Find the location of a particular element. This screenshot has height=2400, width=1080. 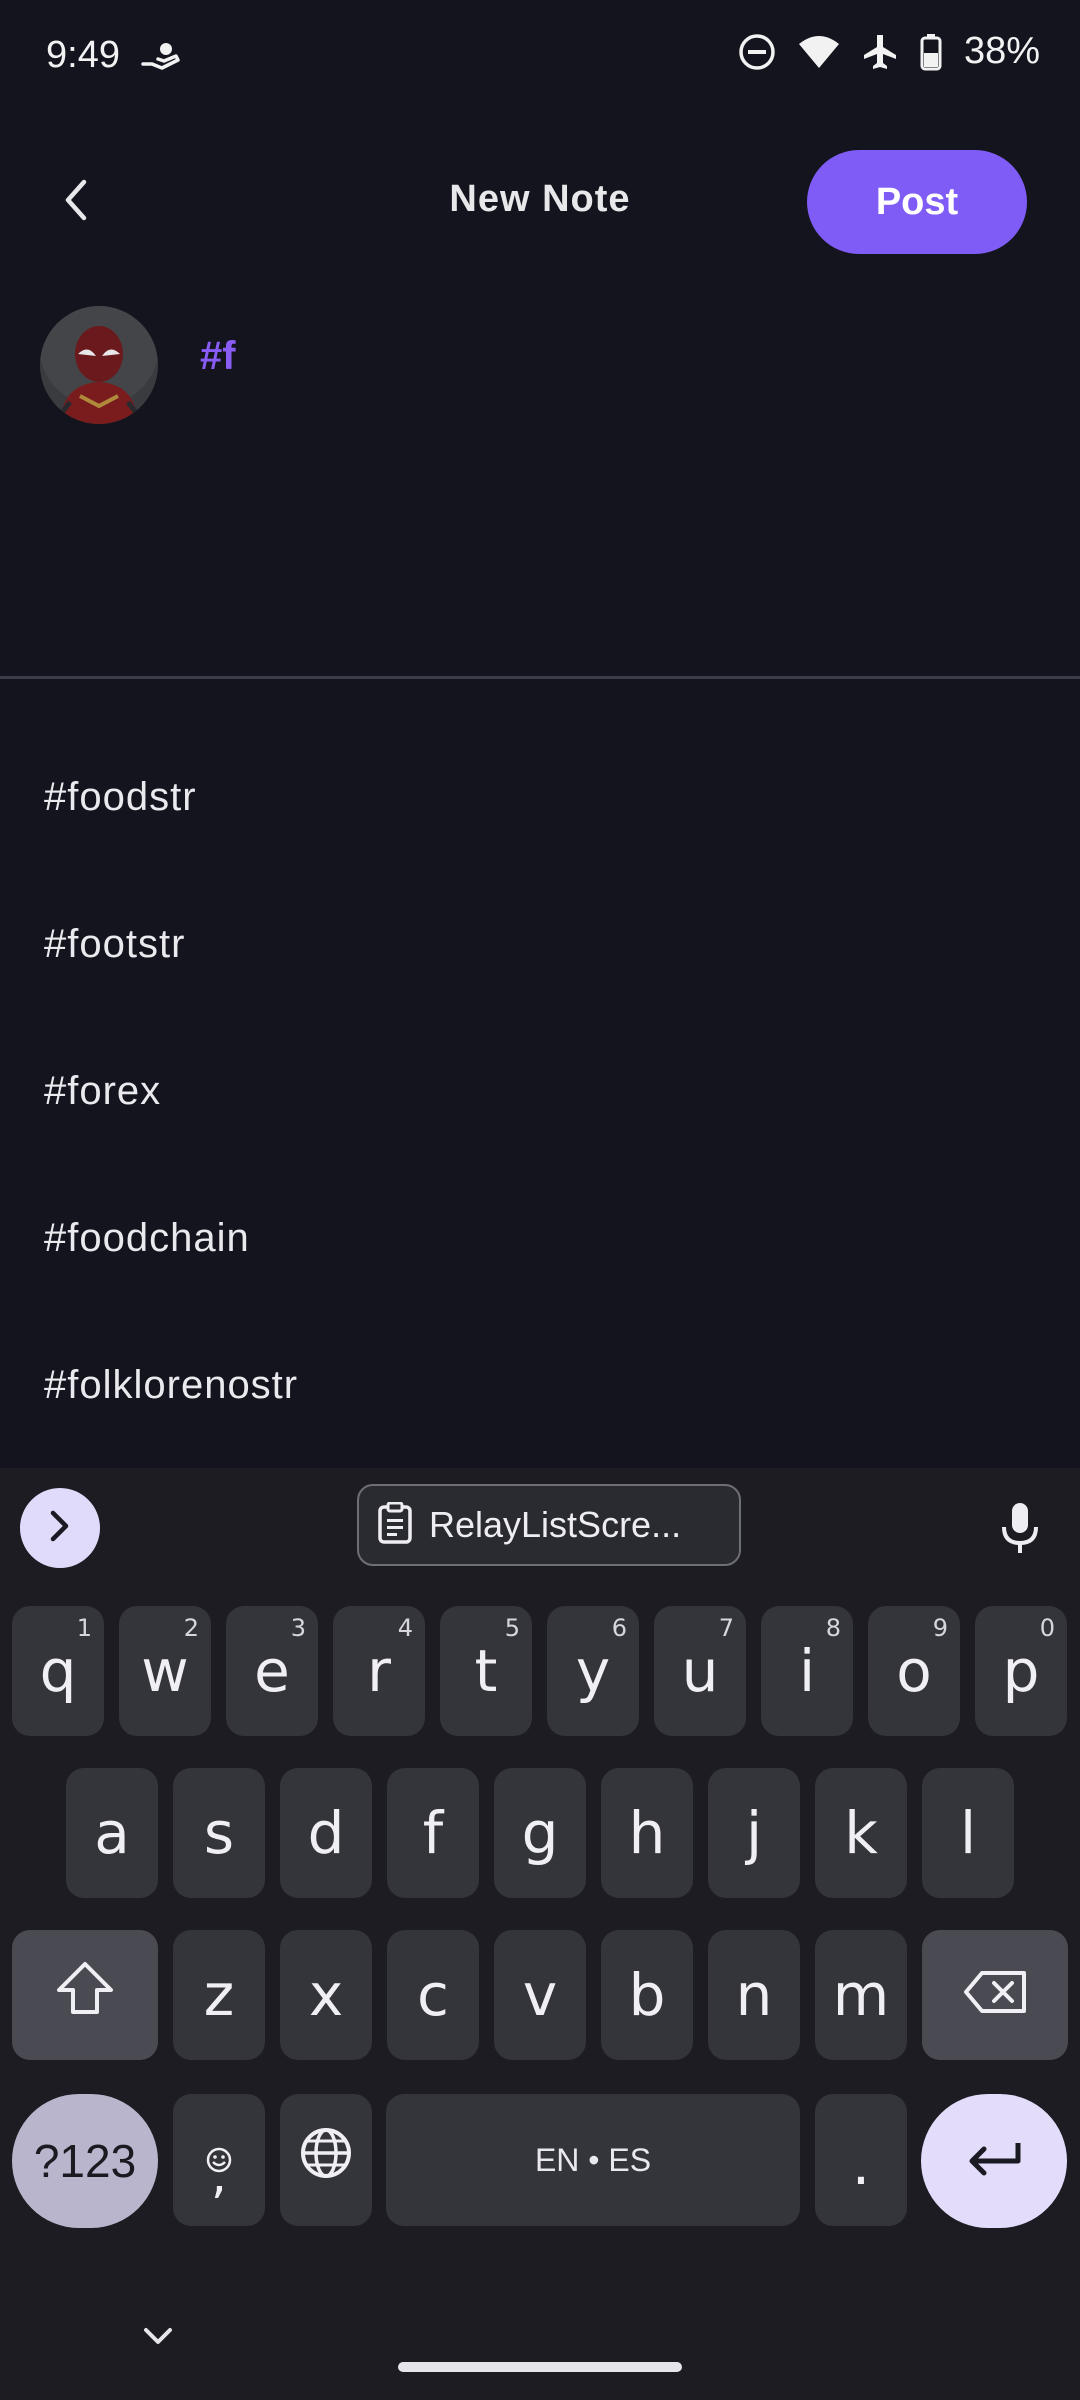

key-w: w2 is located at coordinates (165, 1671).